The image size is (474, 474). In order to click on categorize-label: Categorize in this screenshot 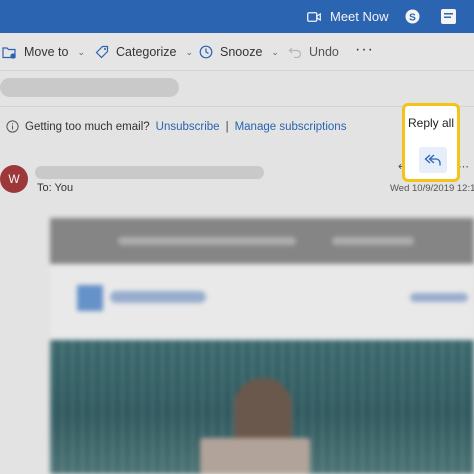, I will do `click(146, 52)`.